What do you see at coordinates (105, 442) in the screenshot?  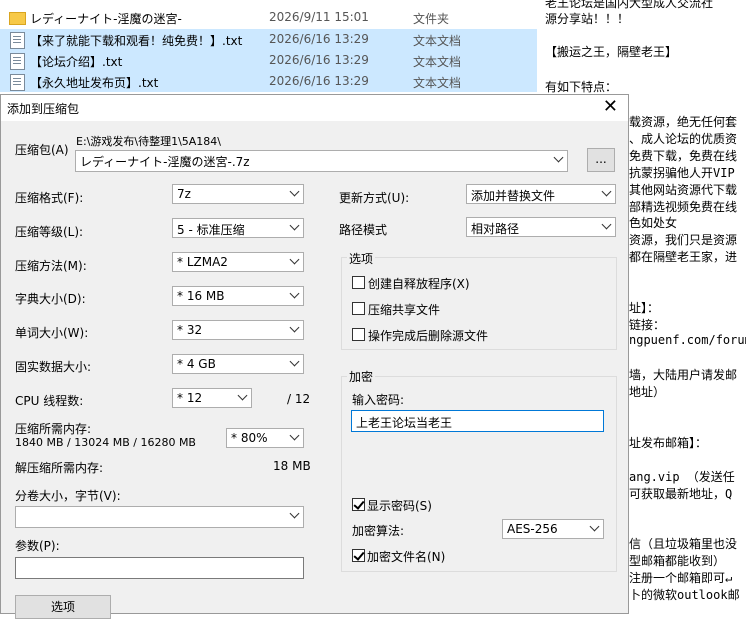 I see `memory-detail: 1840 MB / 13024 MB / 16280 MB` at bounding box center [105, 442].